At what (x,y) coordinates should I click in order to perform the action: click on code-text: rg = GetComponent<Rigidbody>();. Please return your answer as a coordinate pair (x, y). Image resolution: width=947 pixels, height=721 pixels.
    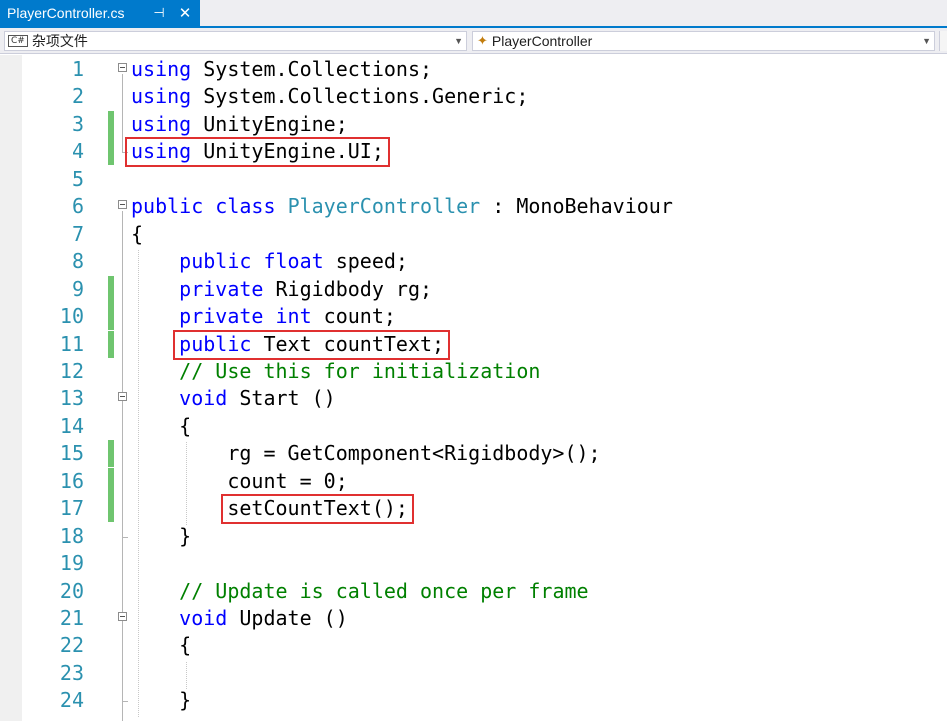
    Looking at the image, I should click on (366, 453).